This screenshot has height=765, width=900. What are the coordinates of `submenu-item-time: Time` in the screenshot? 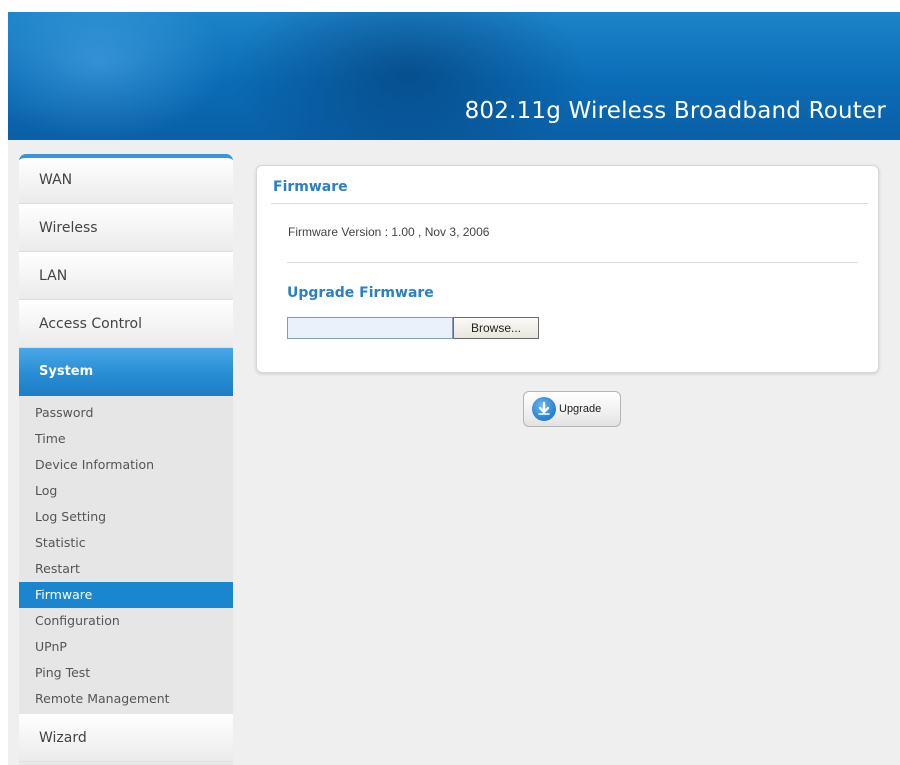 It's located at (126, 439).